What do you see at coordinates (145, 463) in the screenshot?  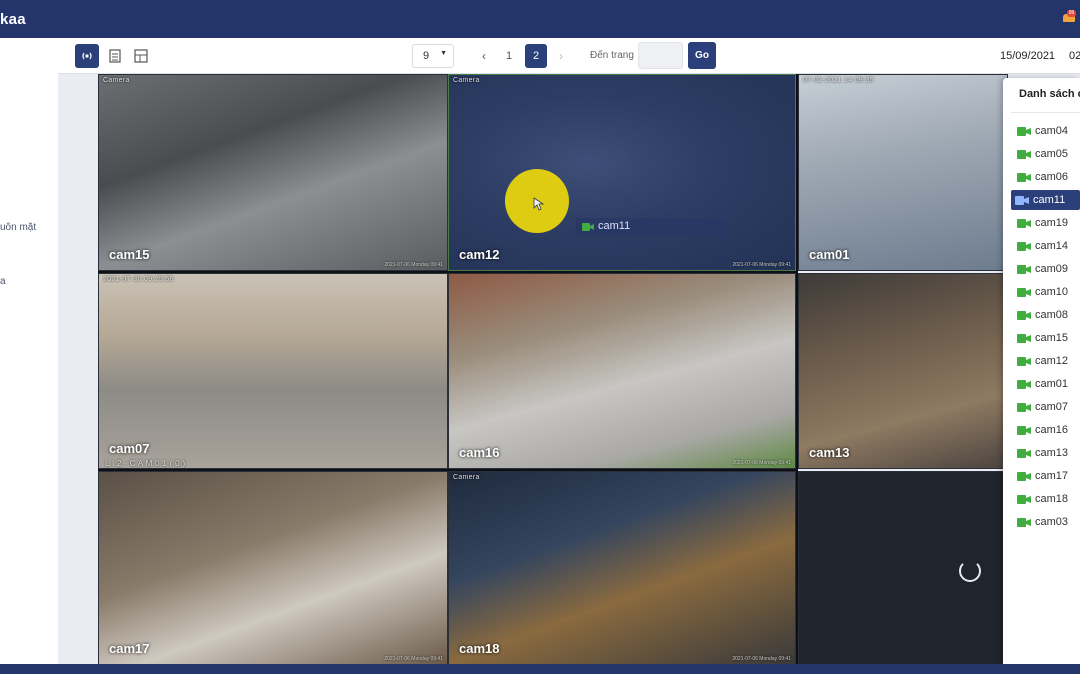 I see `camera-osd-bottom: L I 2 - C A M 0 1 ( 0 )` at bounding box center [145, 463].